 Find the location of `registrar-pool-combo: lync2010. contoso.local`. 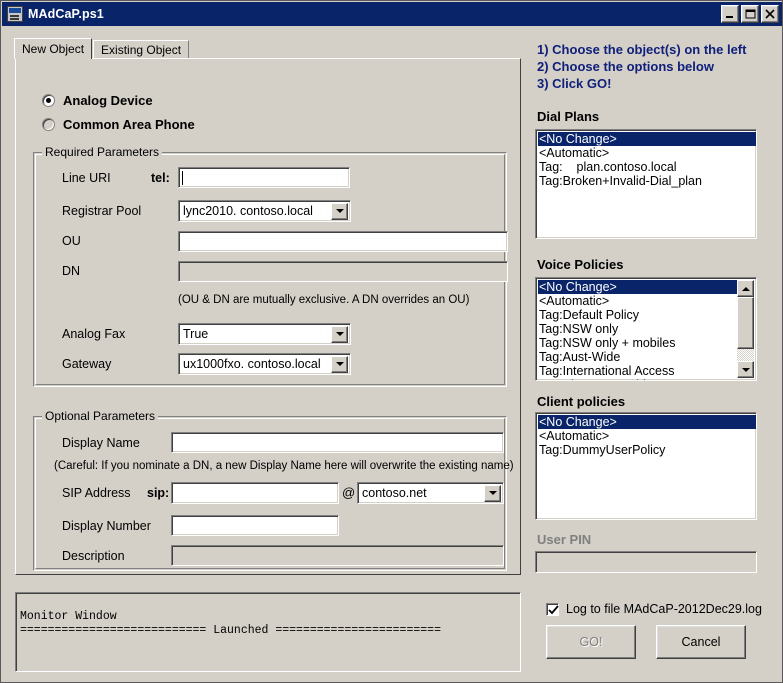

registrar-pool-combo: lync2010. contoso.local is located at coordinates (264, 211).